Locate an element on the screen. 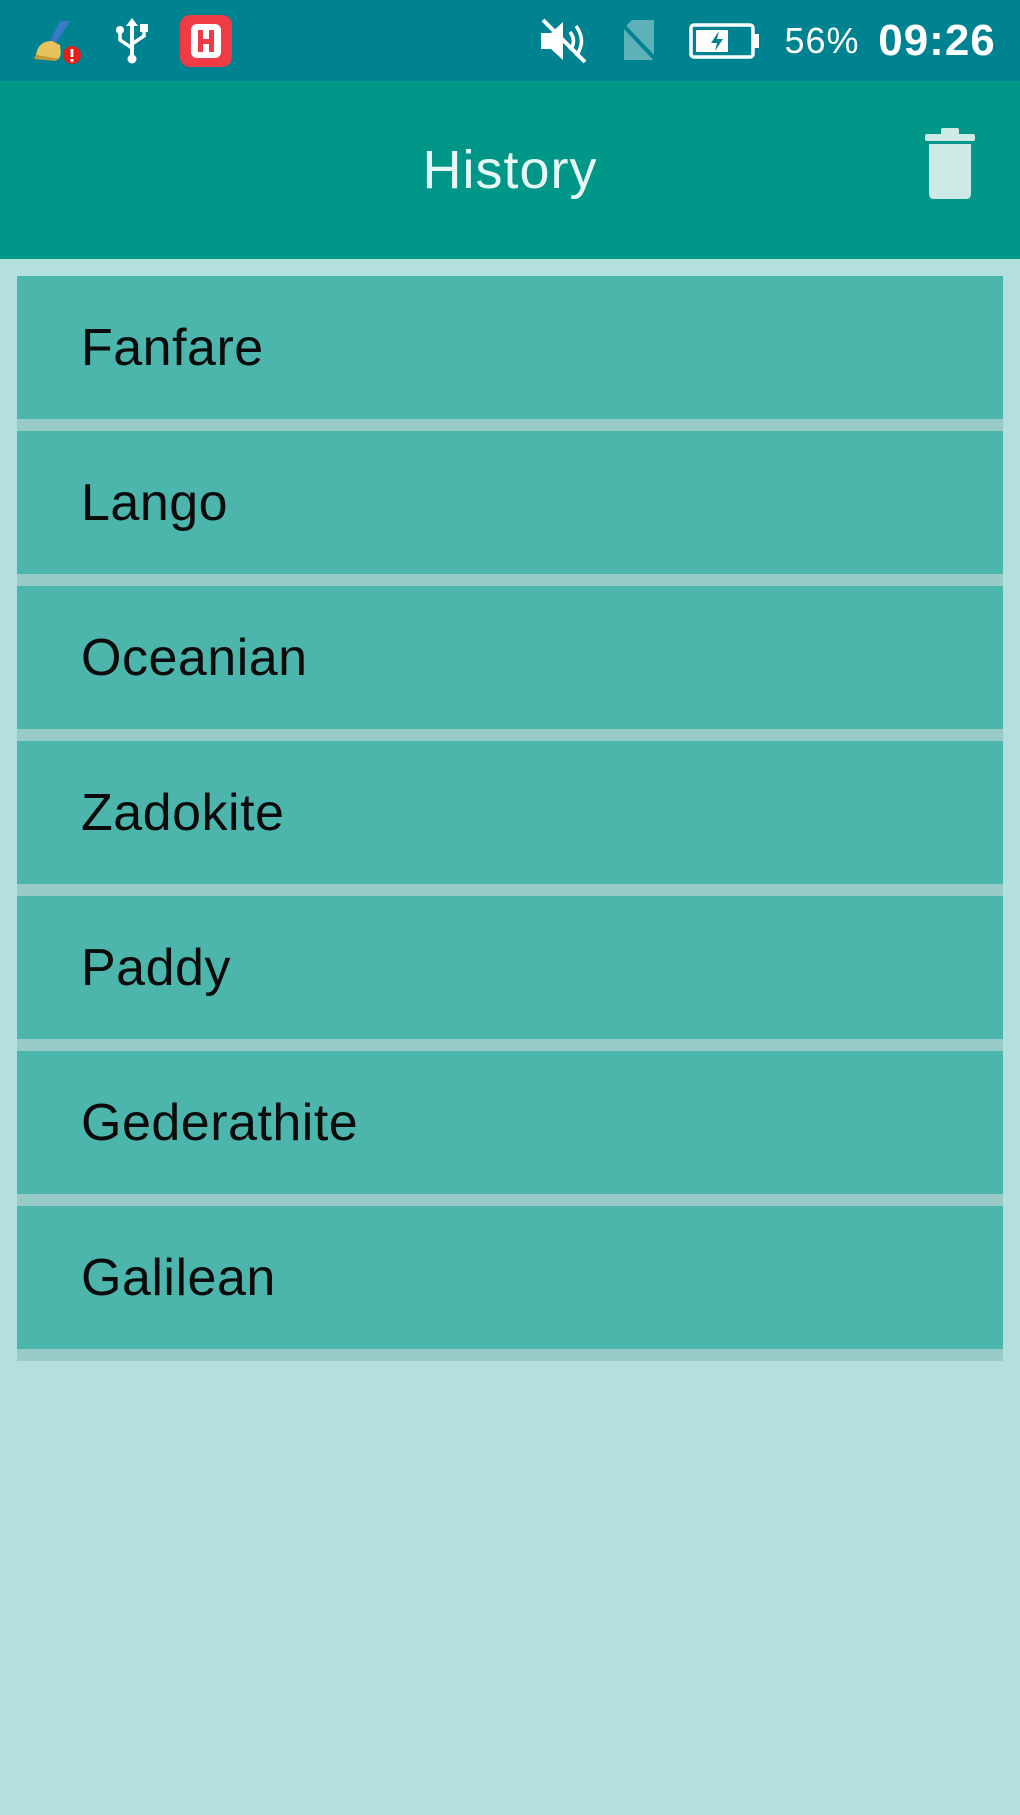  history-item-paddy: Paddy is located at coordinates (510, 973).